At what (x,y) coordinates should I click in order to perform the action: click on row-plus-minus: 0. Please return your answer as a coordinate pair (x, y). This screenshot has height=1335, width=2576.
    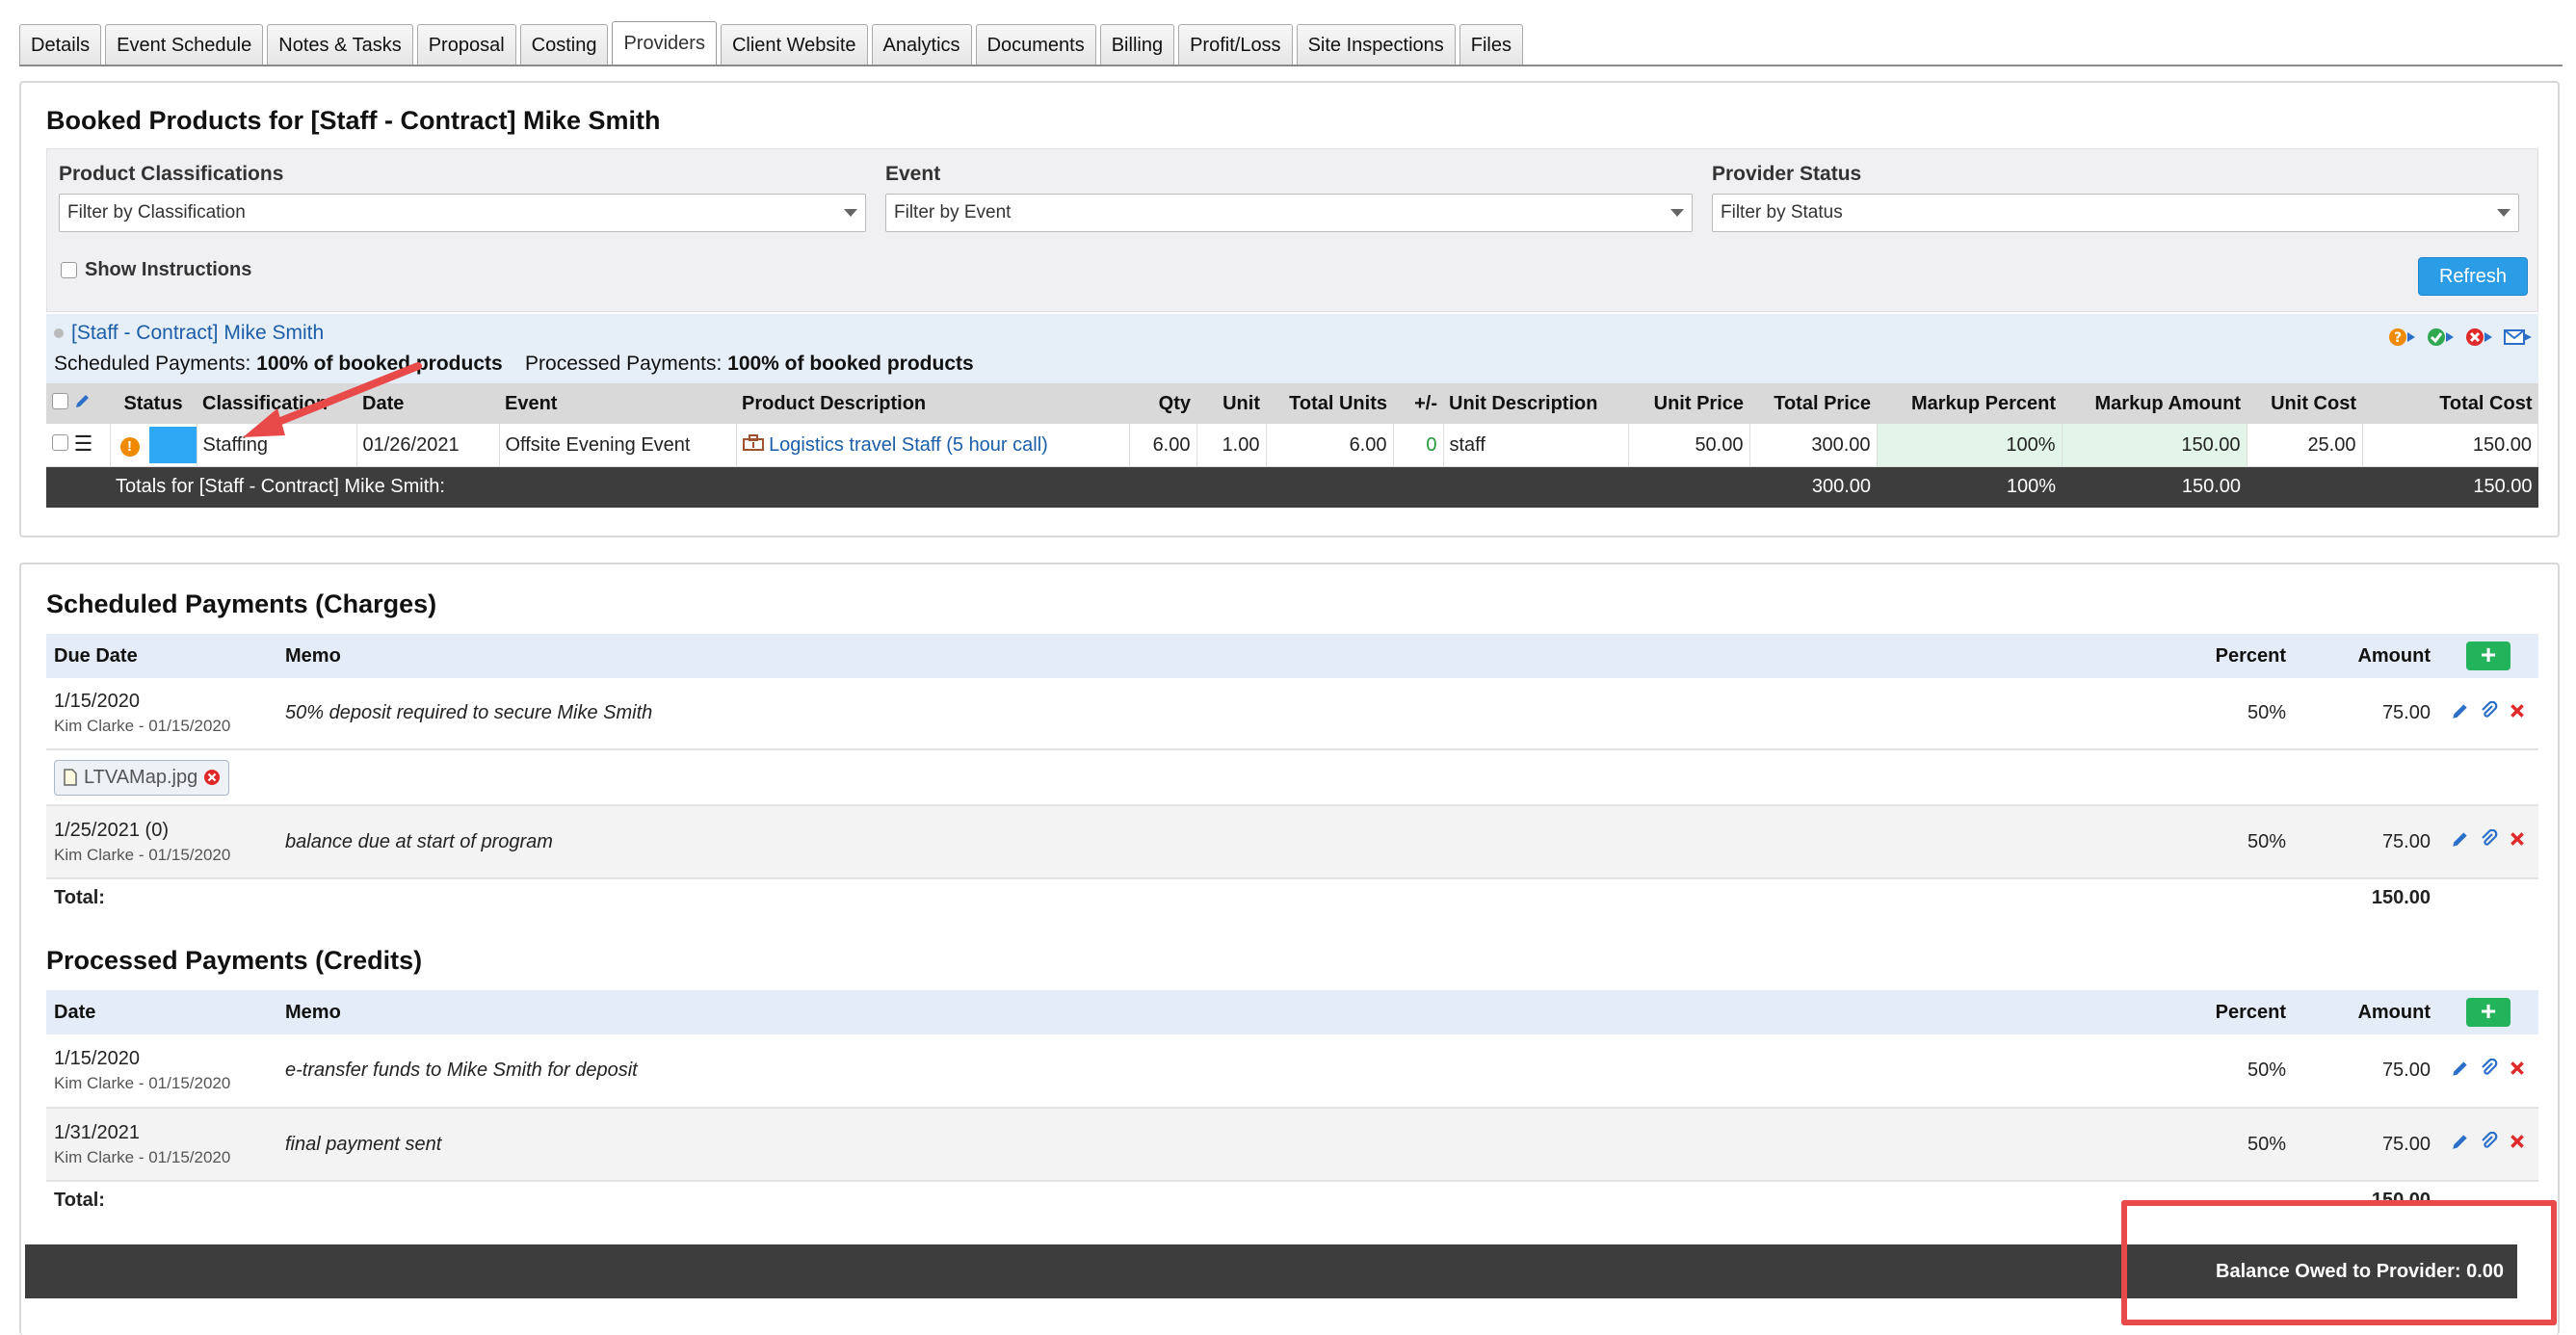
    Looking at the image, I should click on (1418, 445).